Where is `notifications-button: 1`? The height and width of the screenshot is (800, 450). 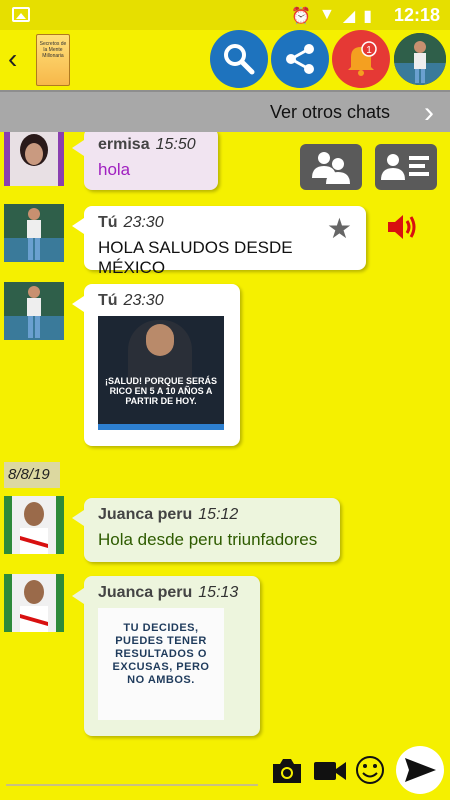
notifications-button: 1 is located at coordinates (361, 59).